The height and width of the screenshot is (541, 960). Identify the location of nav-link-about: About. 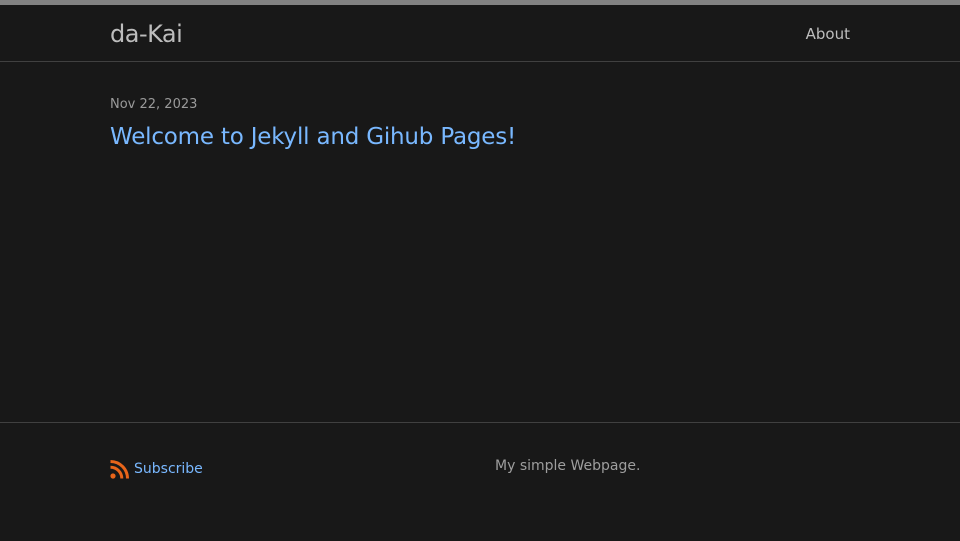
(828, 34).